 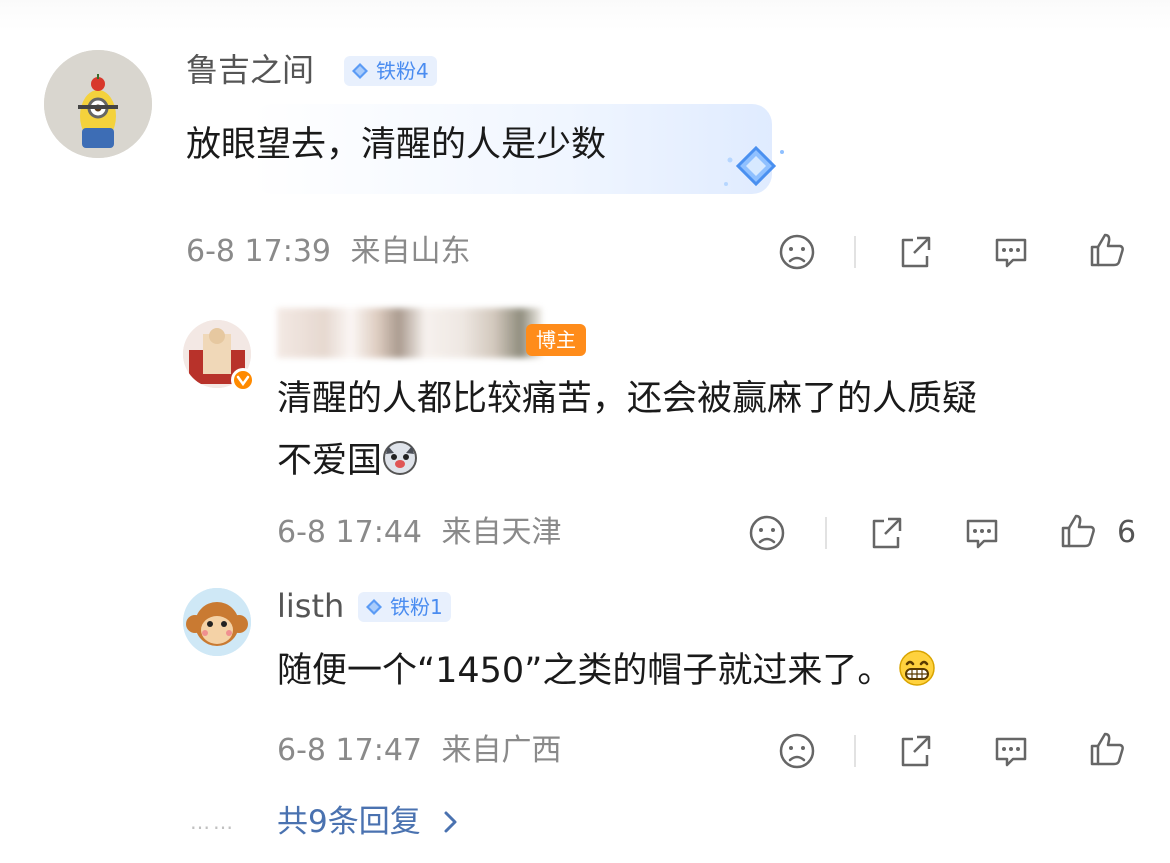 I want to click on comment-text-line2: 不爱国, so click(x=347, y=461).